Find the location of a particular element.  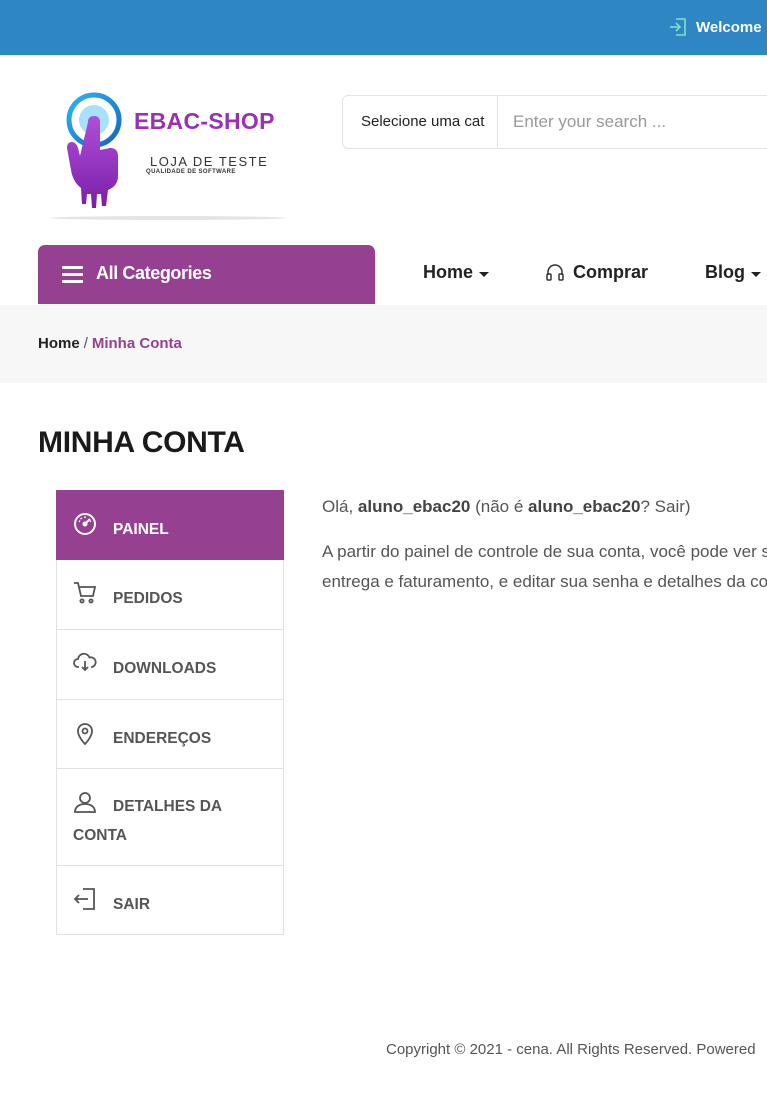

breadcrumb-current: Minha Conta is located at coordinates (136, 343).